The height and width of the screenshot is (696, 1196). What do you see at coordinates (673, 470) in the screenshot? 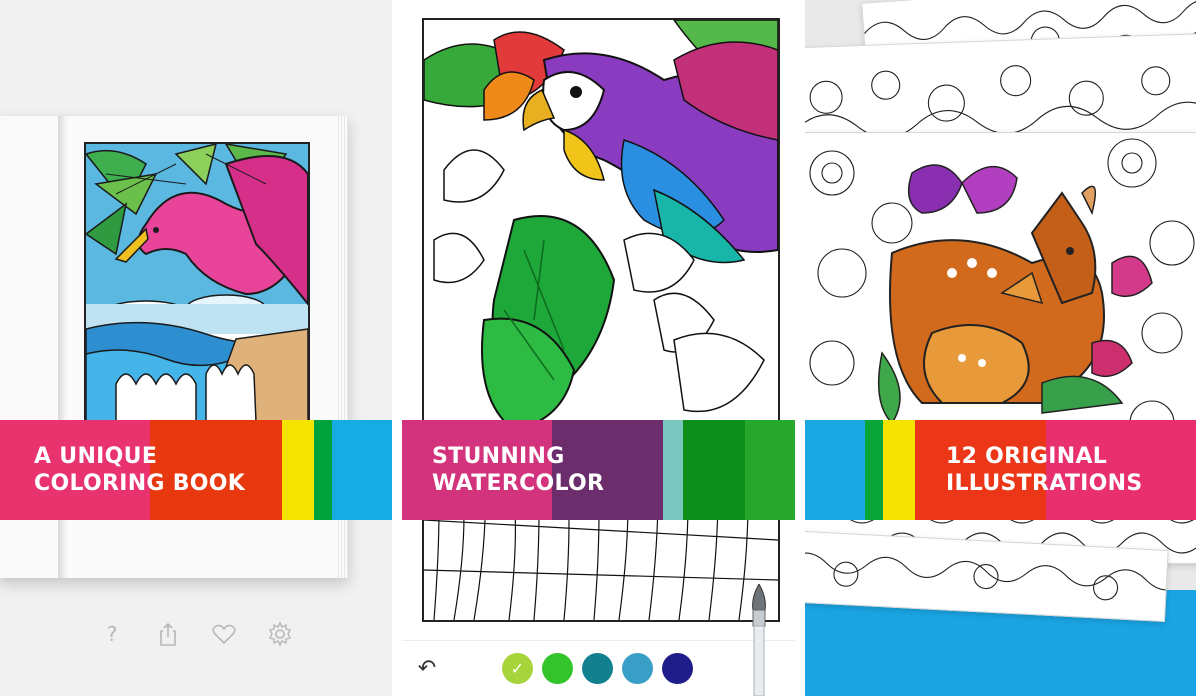
I see `stripe-aqua` at bounding box center [673, 470].